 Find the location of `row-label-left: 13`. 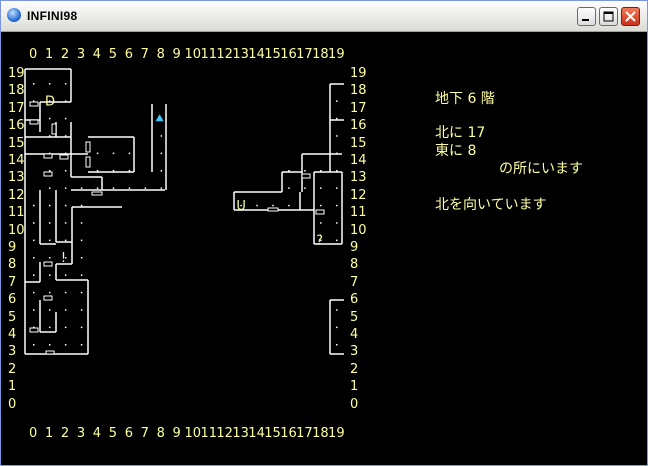

row-label-left: 13 is located at coordinates (16, 178).